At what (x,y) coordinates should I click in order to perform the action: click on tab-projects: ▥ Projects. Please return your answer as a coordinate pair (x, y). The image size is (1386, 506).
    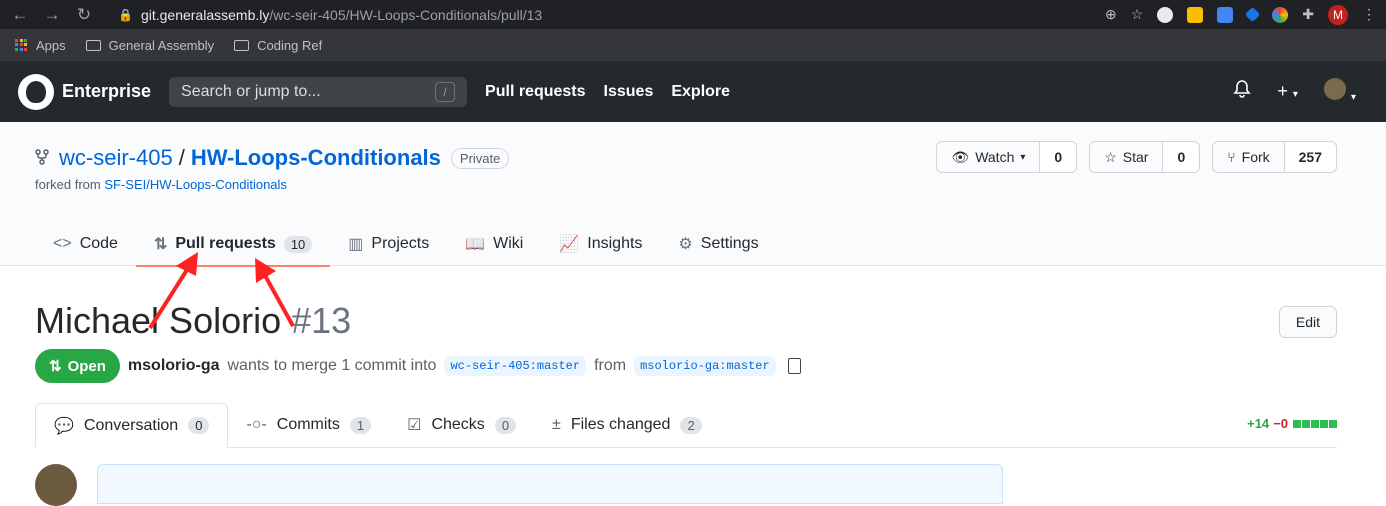
    Looking at the image, I should click on (388, 244).